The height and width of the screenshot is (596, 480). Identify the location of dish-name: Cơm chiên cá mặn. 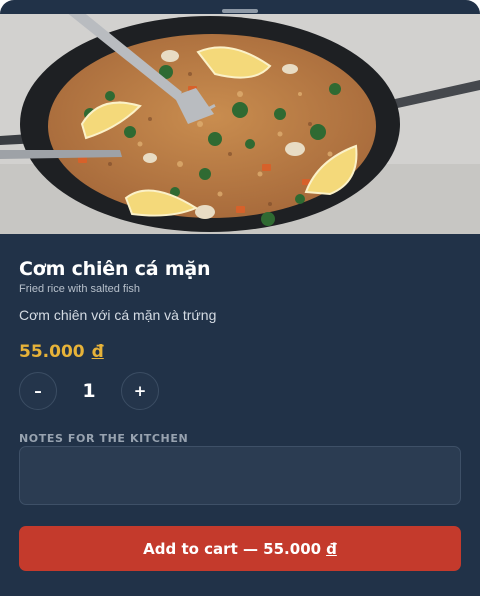
(115, 269).